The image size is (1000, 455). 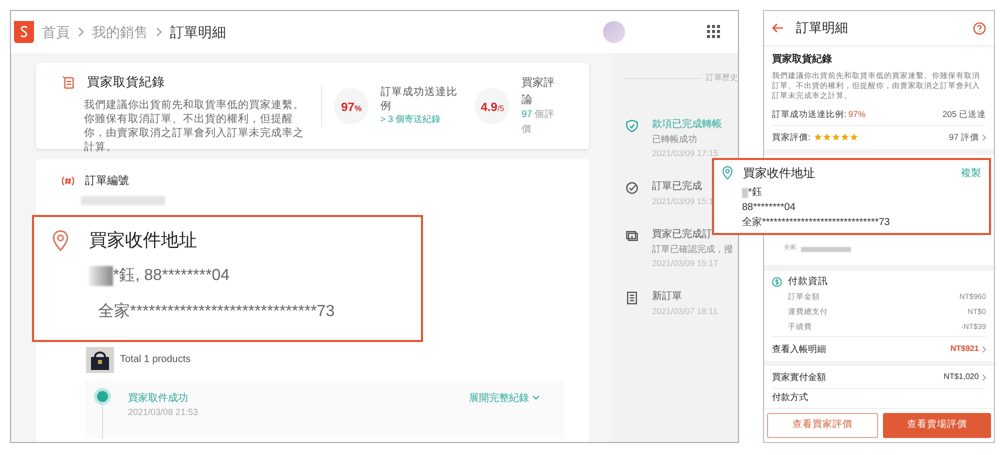 I want to click on shop-bag-logo, so click(x=24, y=32).